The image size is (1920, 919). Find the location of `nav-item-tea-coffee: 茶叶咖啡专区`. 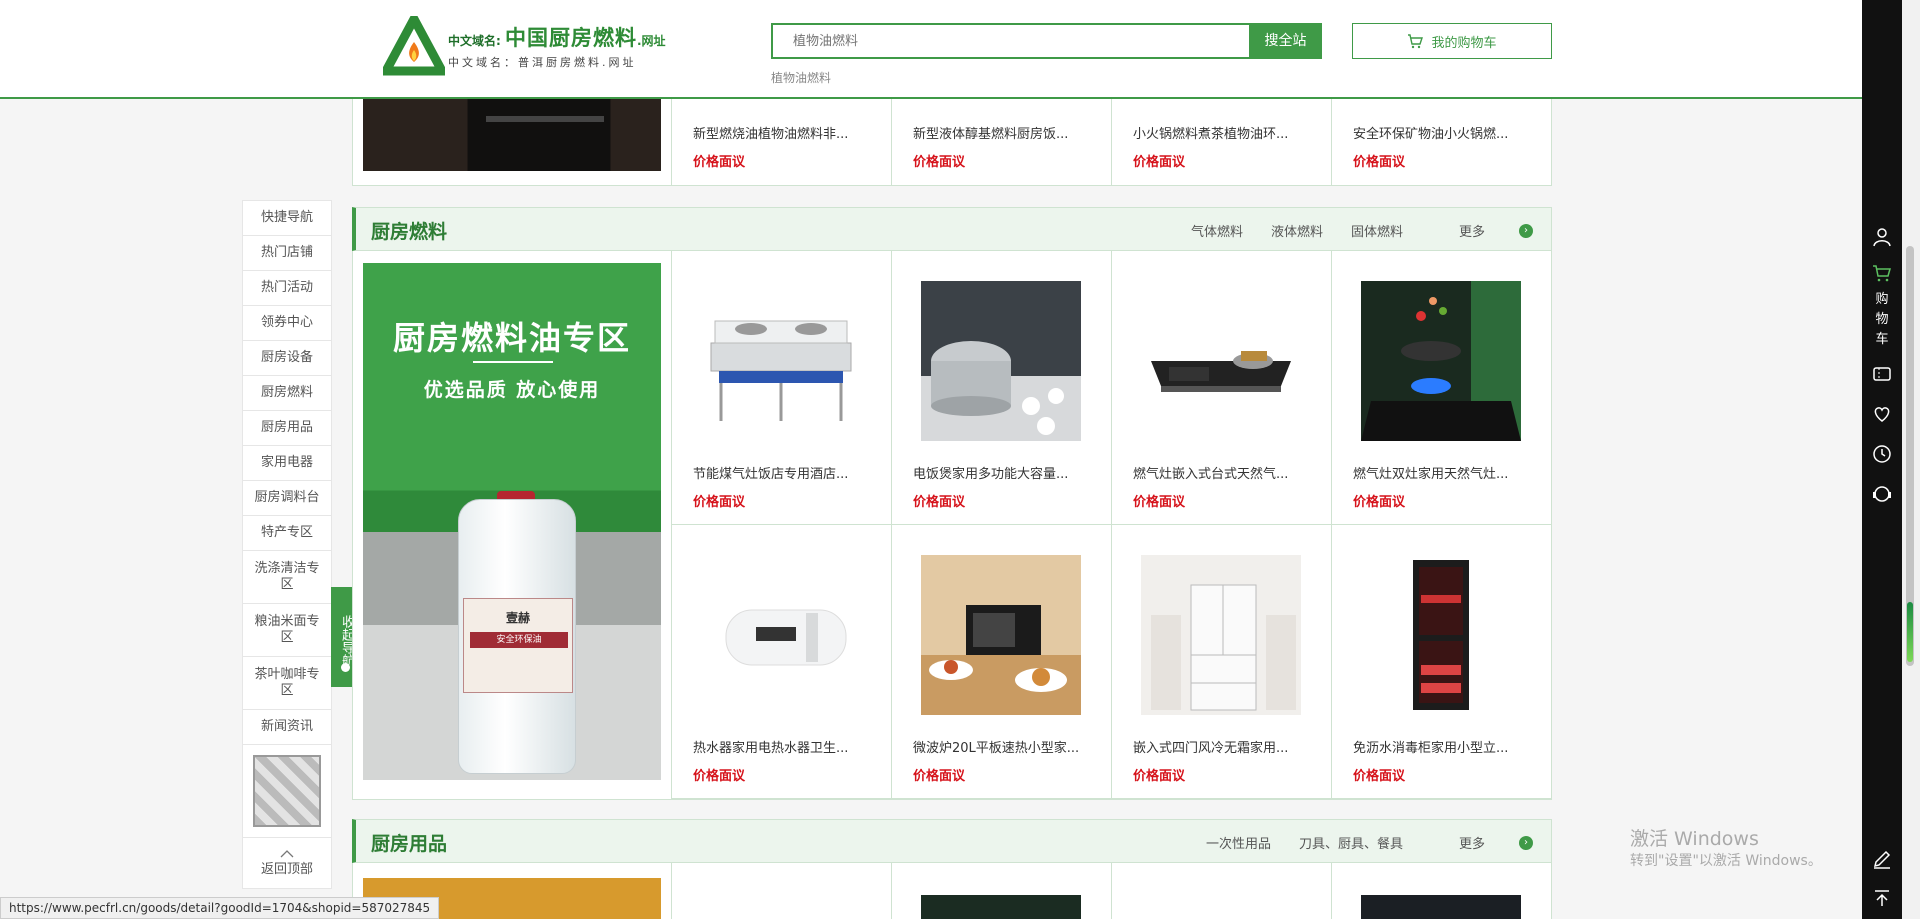

nav-item-tea-coffee: 茶叶咖啡专区 is located at coordinates (287, 683).